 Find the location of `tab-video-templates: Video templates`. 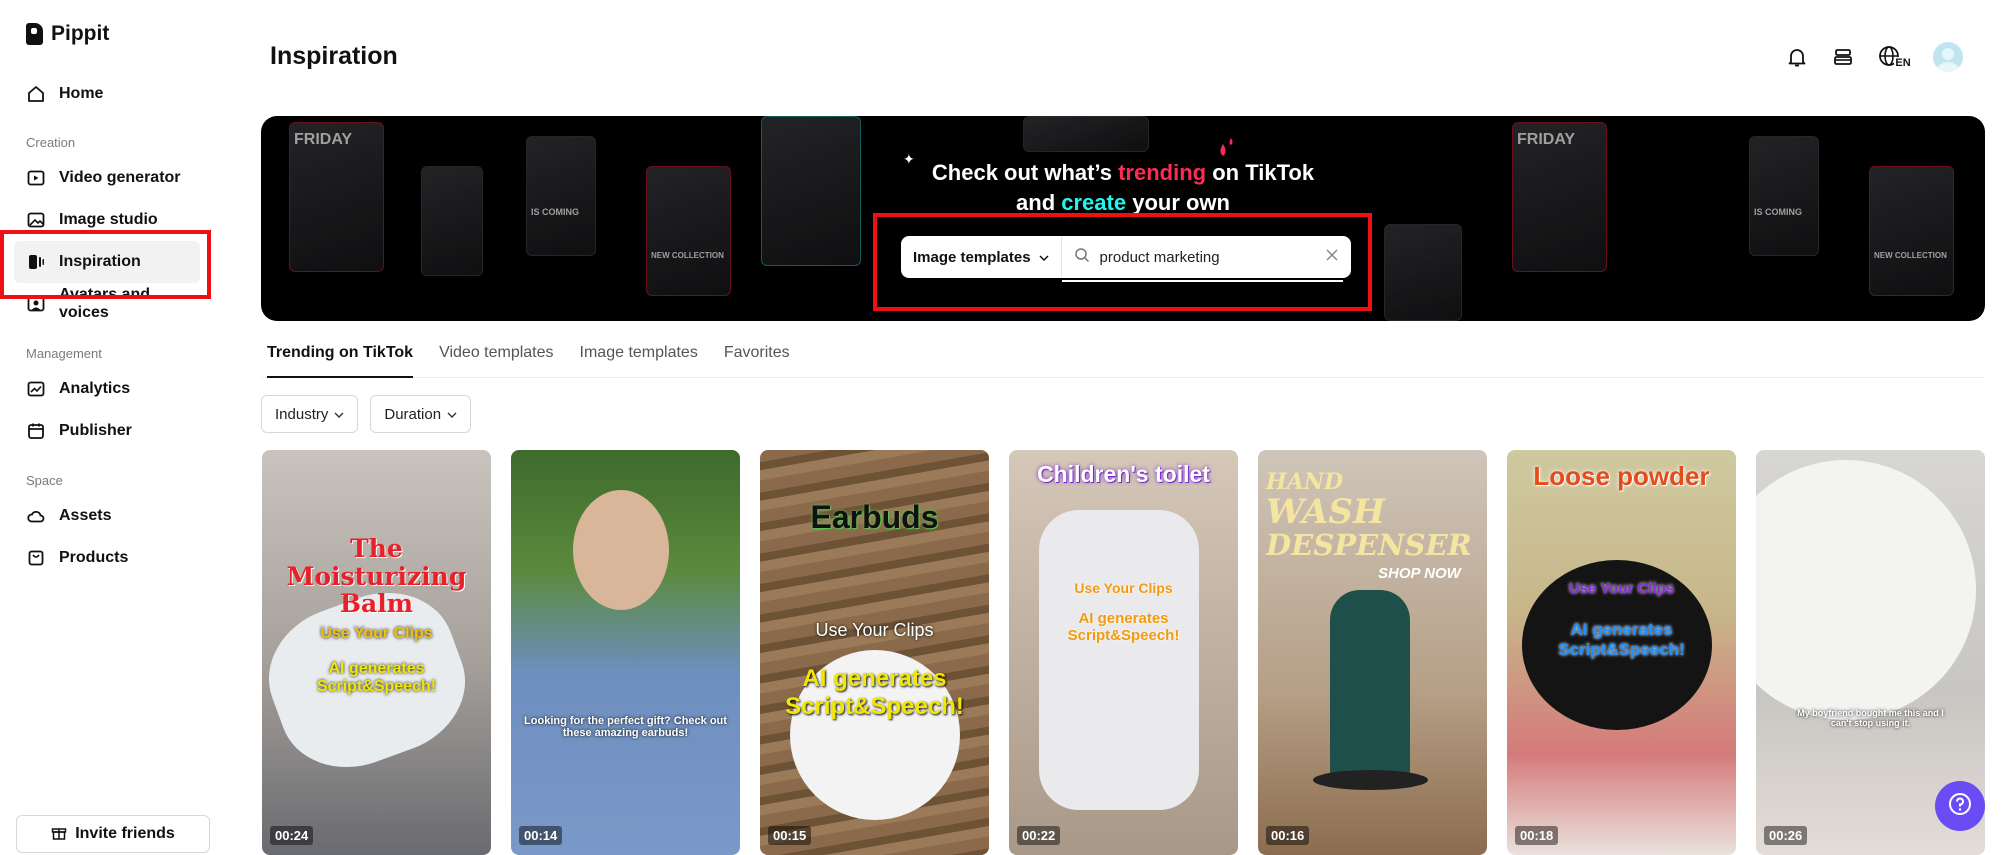

tab-video-templates: Video templates is located at coordinates (496, 353).